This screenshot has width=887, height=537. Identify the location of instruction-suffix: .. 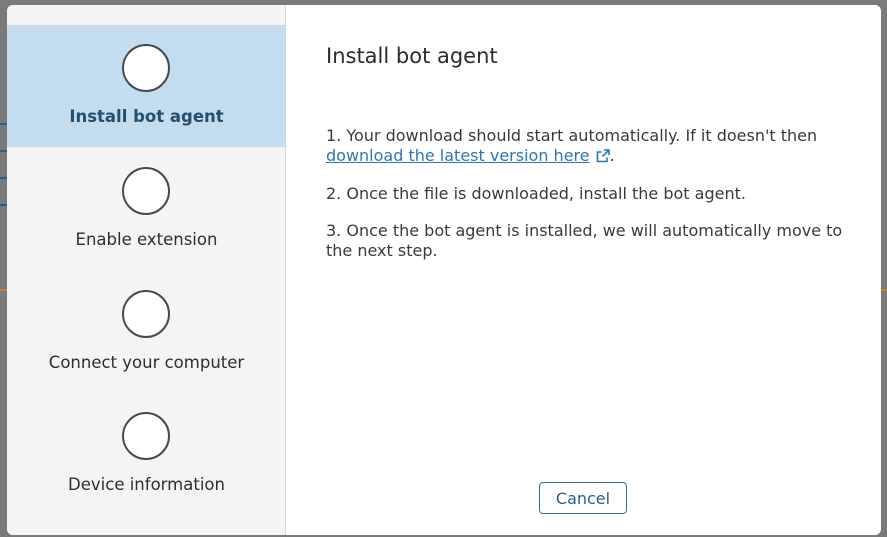
(612, 155).